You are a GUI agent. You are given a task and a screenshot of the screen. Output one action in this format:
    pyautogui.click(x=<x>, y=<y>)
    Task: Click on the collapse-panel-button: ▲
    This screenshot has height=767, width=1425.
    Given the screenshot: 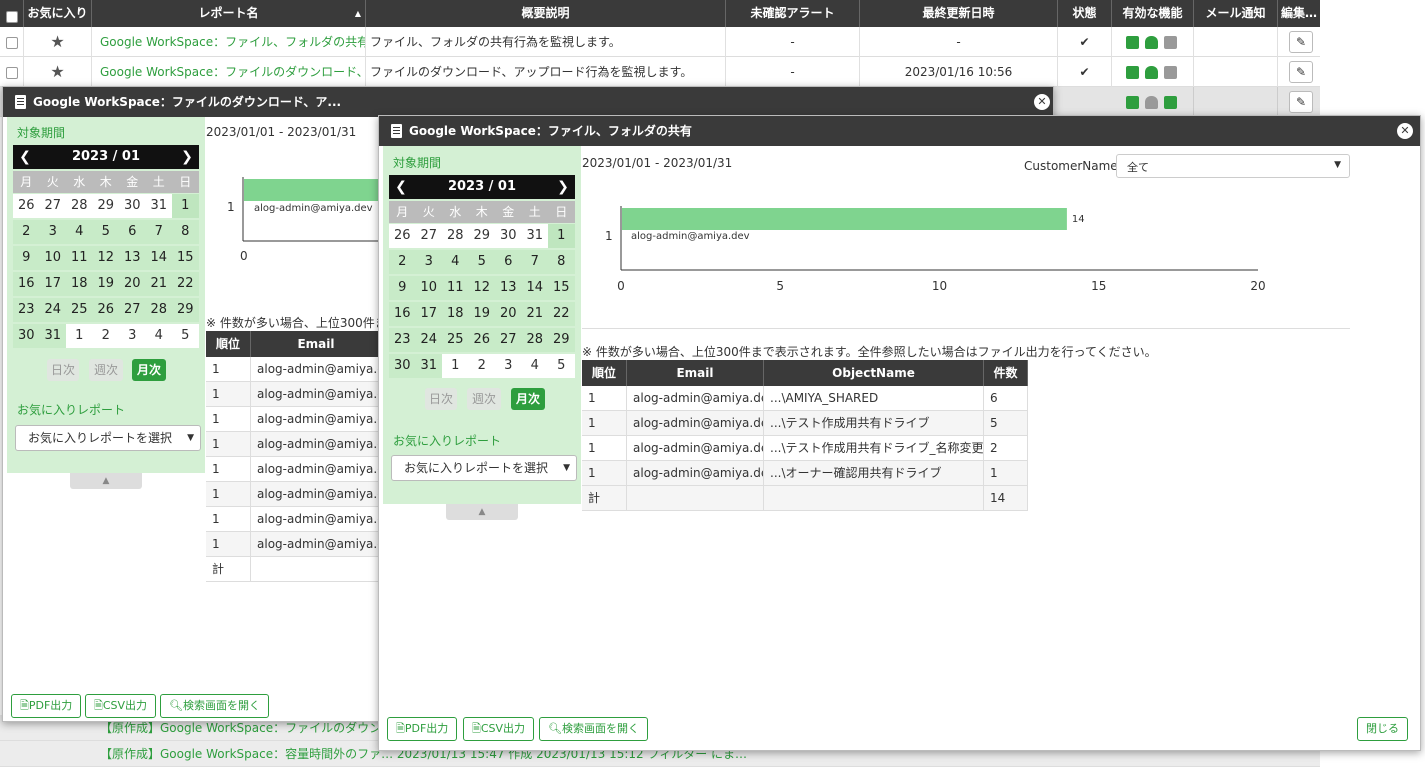 What is the action you would take?
    pyautogui.click(x=106, y=481)
    